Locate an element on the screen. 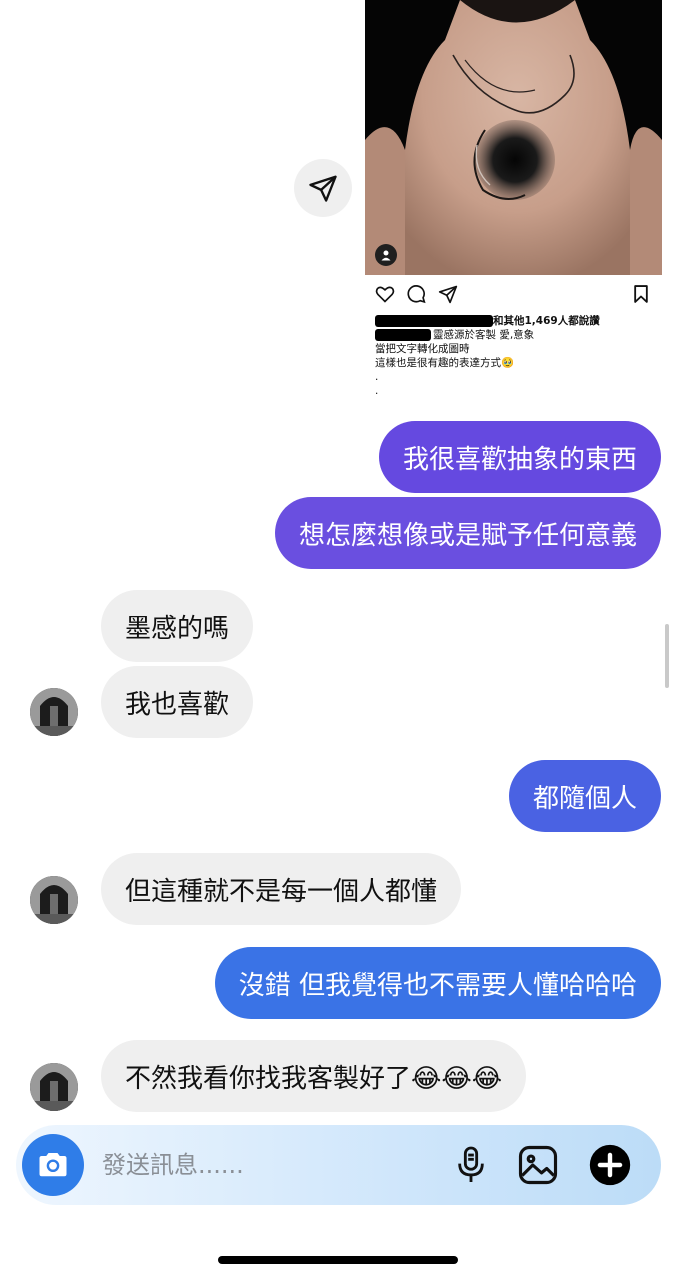 The image size is (676, 1280). heart-icon is located at coordinates (385, 294).